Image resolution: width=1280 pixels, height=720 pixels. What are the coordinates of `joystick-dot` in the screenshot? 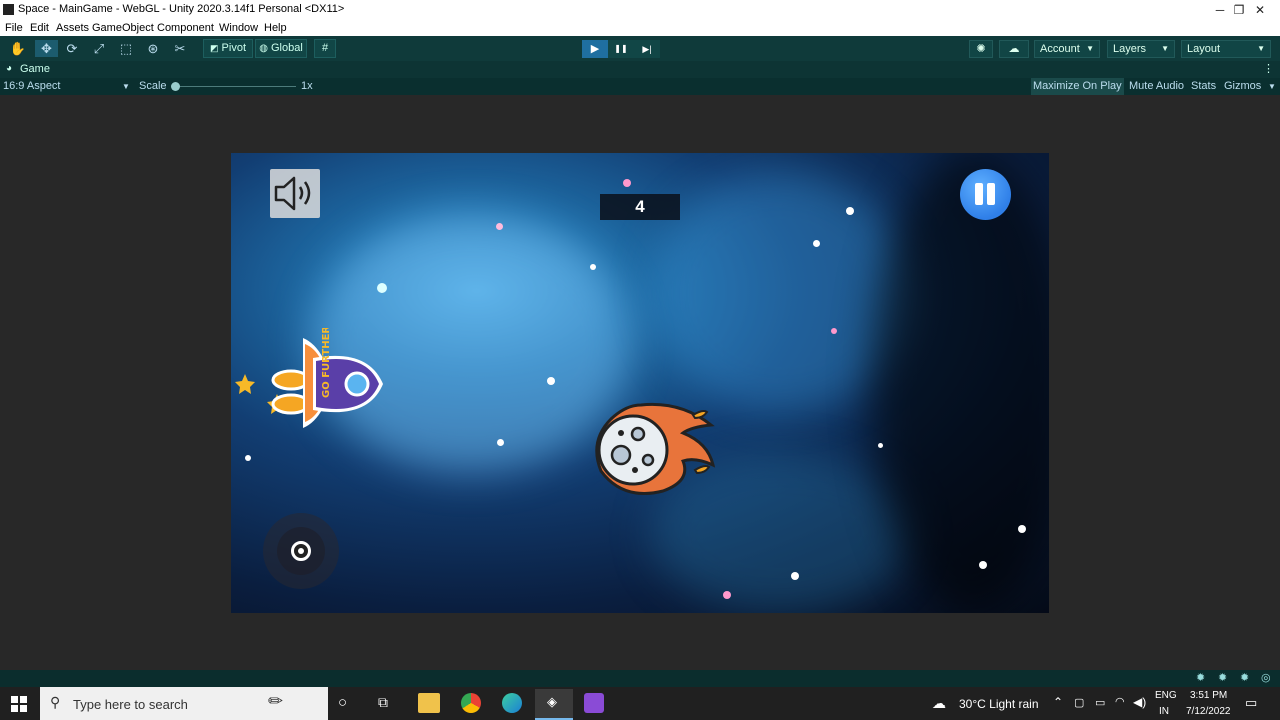 It's located at (301, 551).